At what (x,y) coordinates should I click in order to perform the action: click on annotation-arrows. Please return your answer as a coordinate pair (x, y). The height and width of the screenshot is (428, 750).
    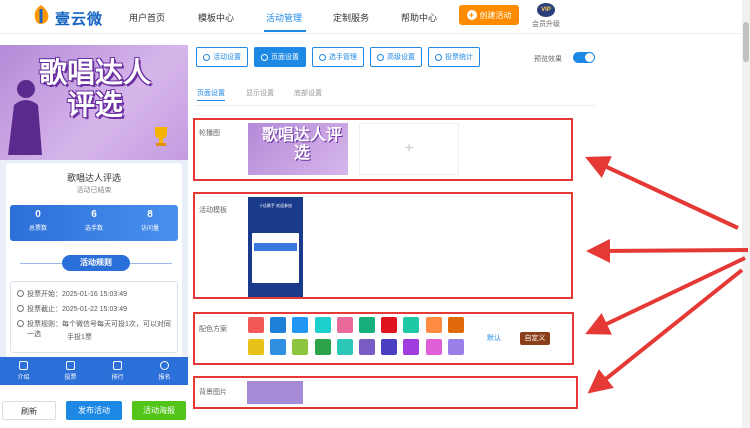
    Looking at the image, I should click on (667, 275).